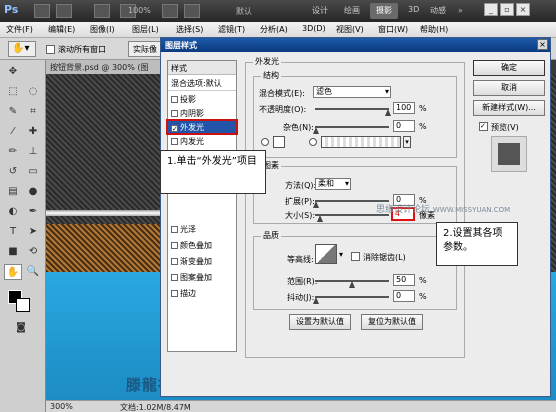  I want to click on move-tool-icon: ✥, so click(13, 72).